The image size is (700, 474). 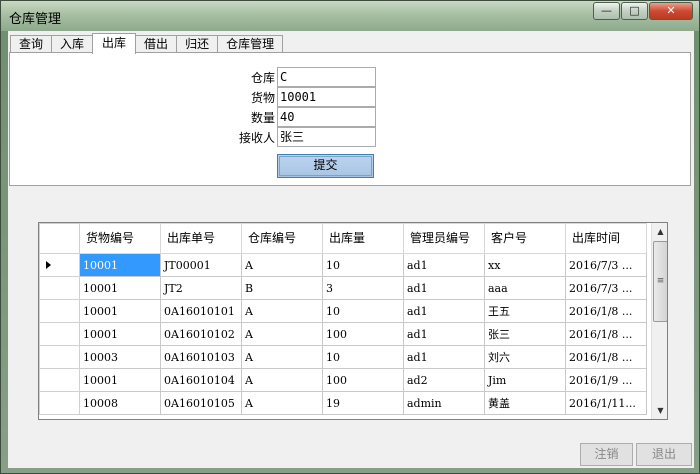 What do you see at coordinates (525, 238) in the screenshot?
I see `column-header: 客户号` at bounding box center [525, 238].